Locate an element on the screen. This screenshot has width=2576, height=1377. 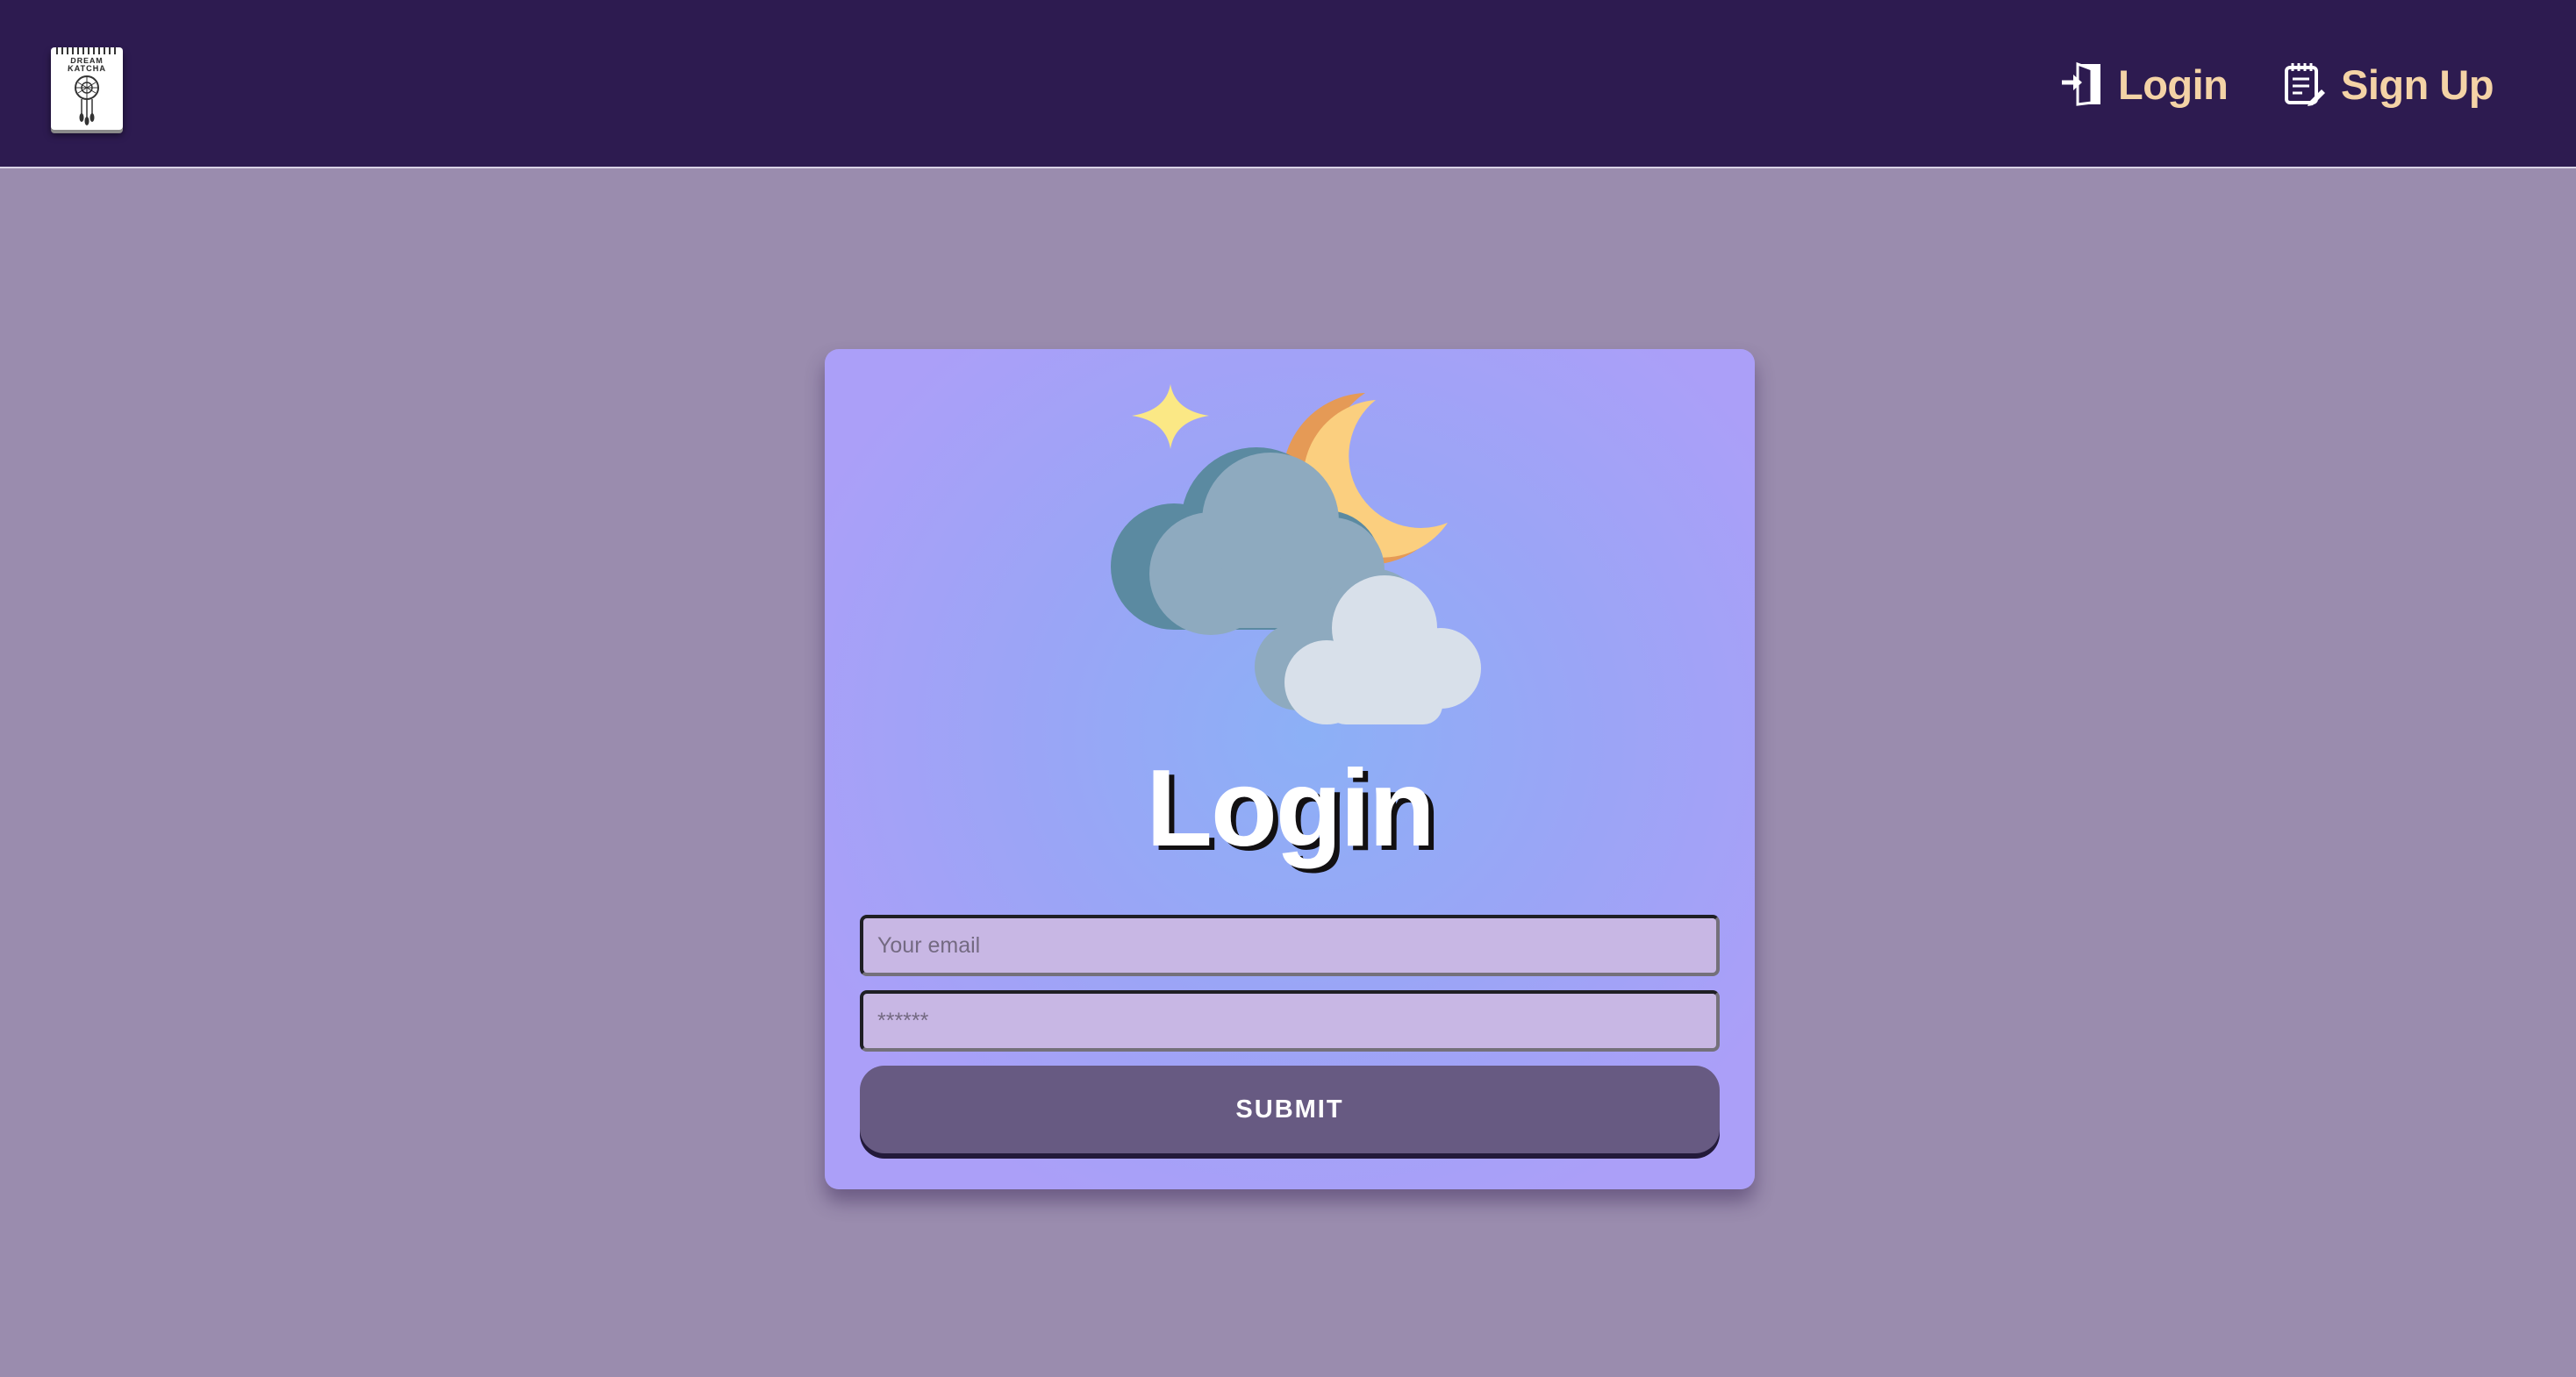
nav-signup-link: Sign Up is located at coordinates (2388, 84).